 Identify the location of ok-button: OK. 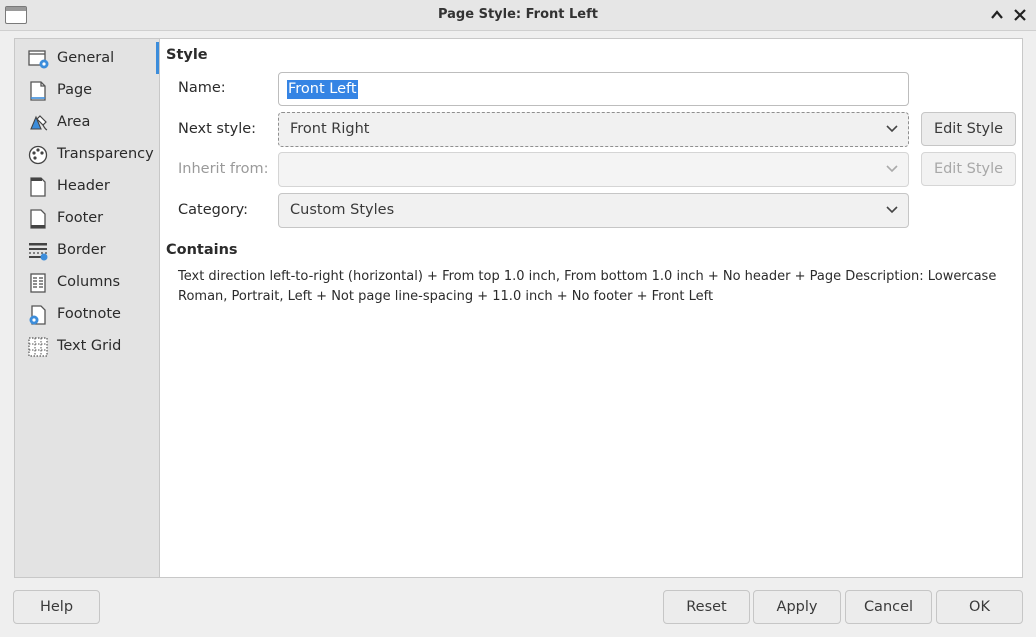
(979, 607).